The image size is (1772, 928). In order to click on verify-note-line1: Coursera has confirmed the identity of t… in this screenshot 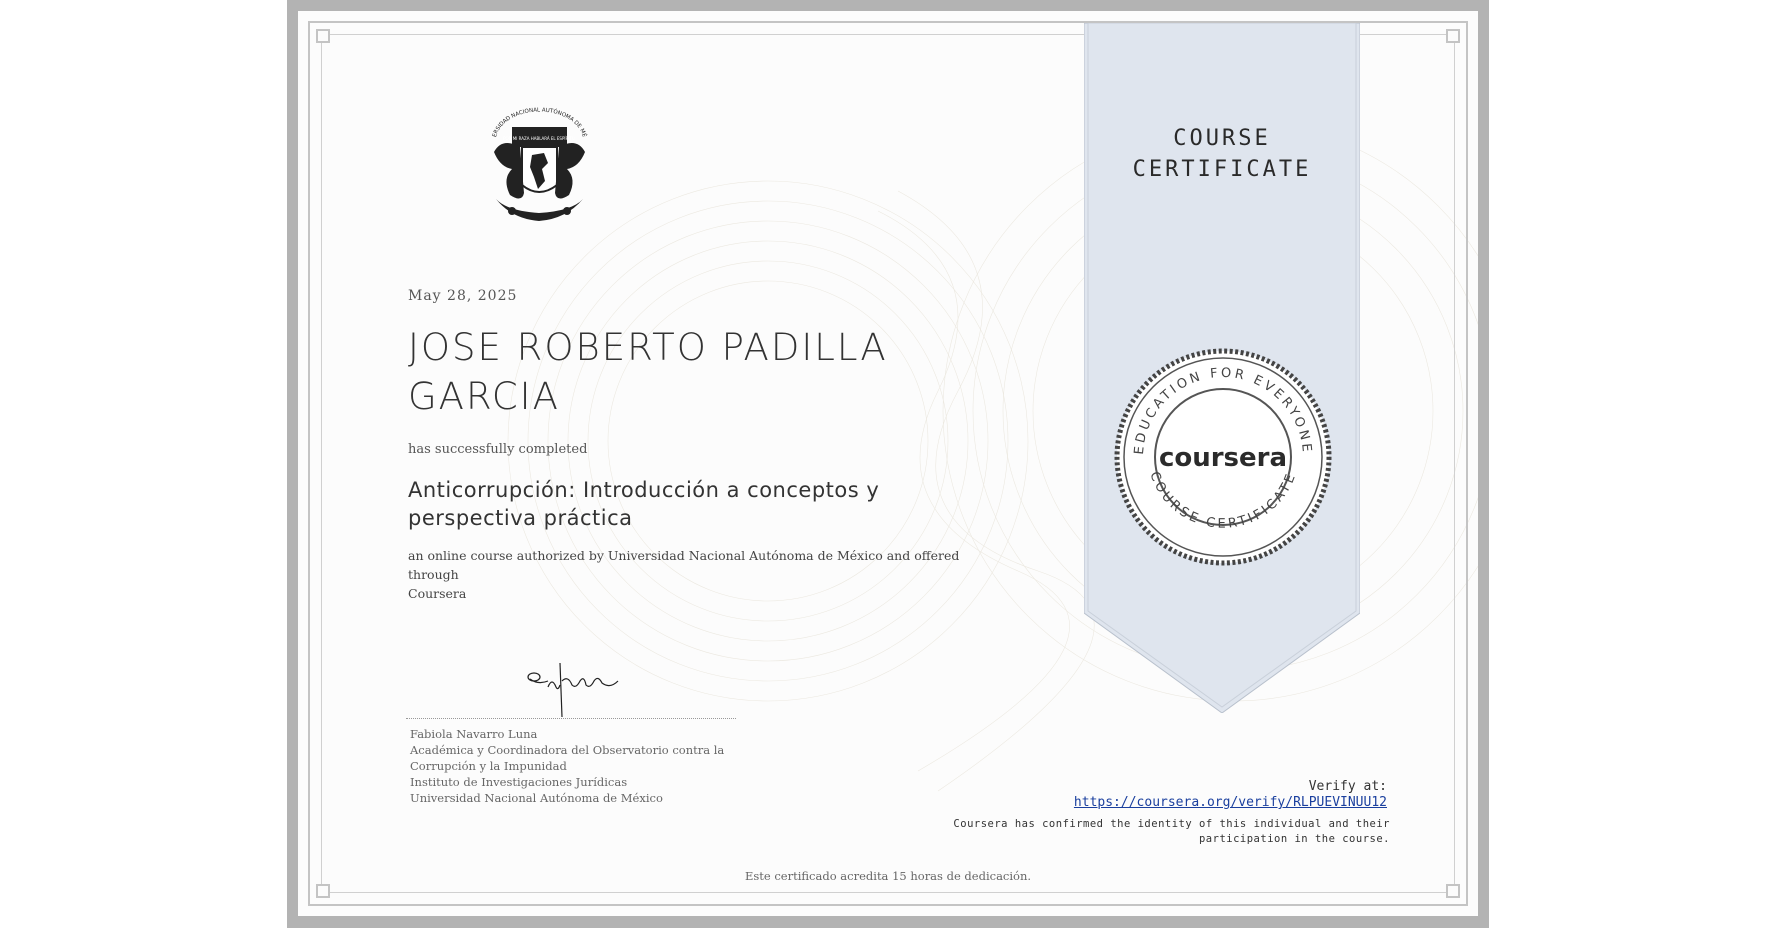, I will do `click(1171, 824)`.